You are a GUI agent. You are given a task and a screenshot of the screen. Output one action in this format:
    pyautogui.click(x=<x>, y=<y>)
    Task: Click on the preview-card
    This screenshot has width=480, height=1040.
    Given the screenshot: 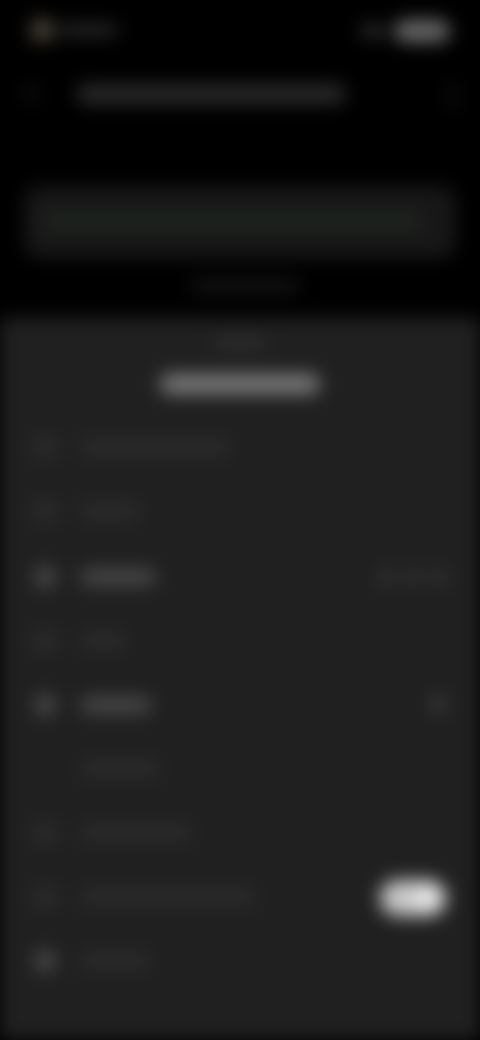 What is the action you would take?
    pyautogui.click(x=240, y=222)
    